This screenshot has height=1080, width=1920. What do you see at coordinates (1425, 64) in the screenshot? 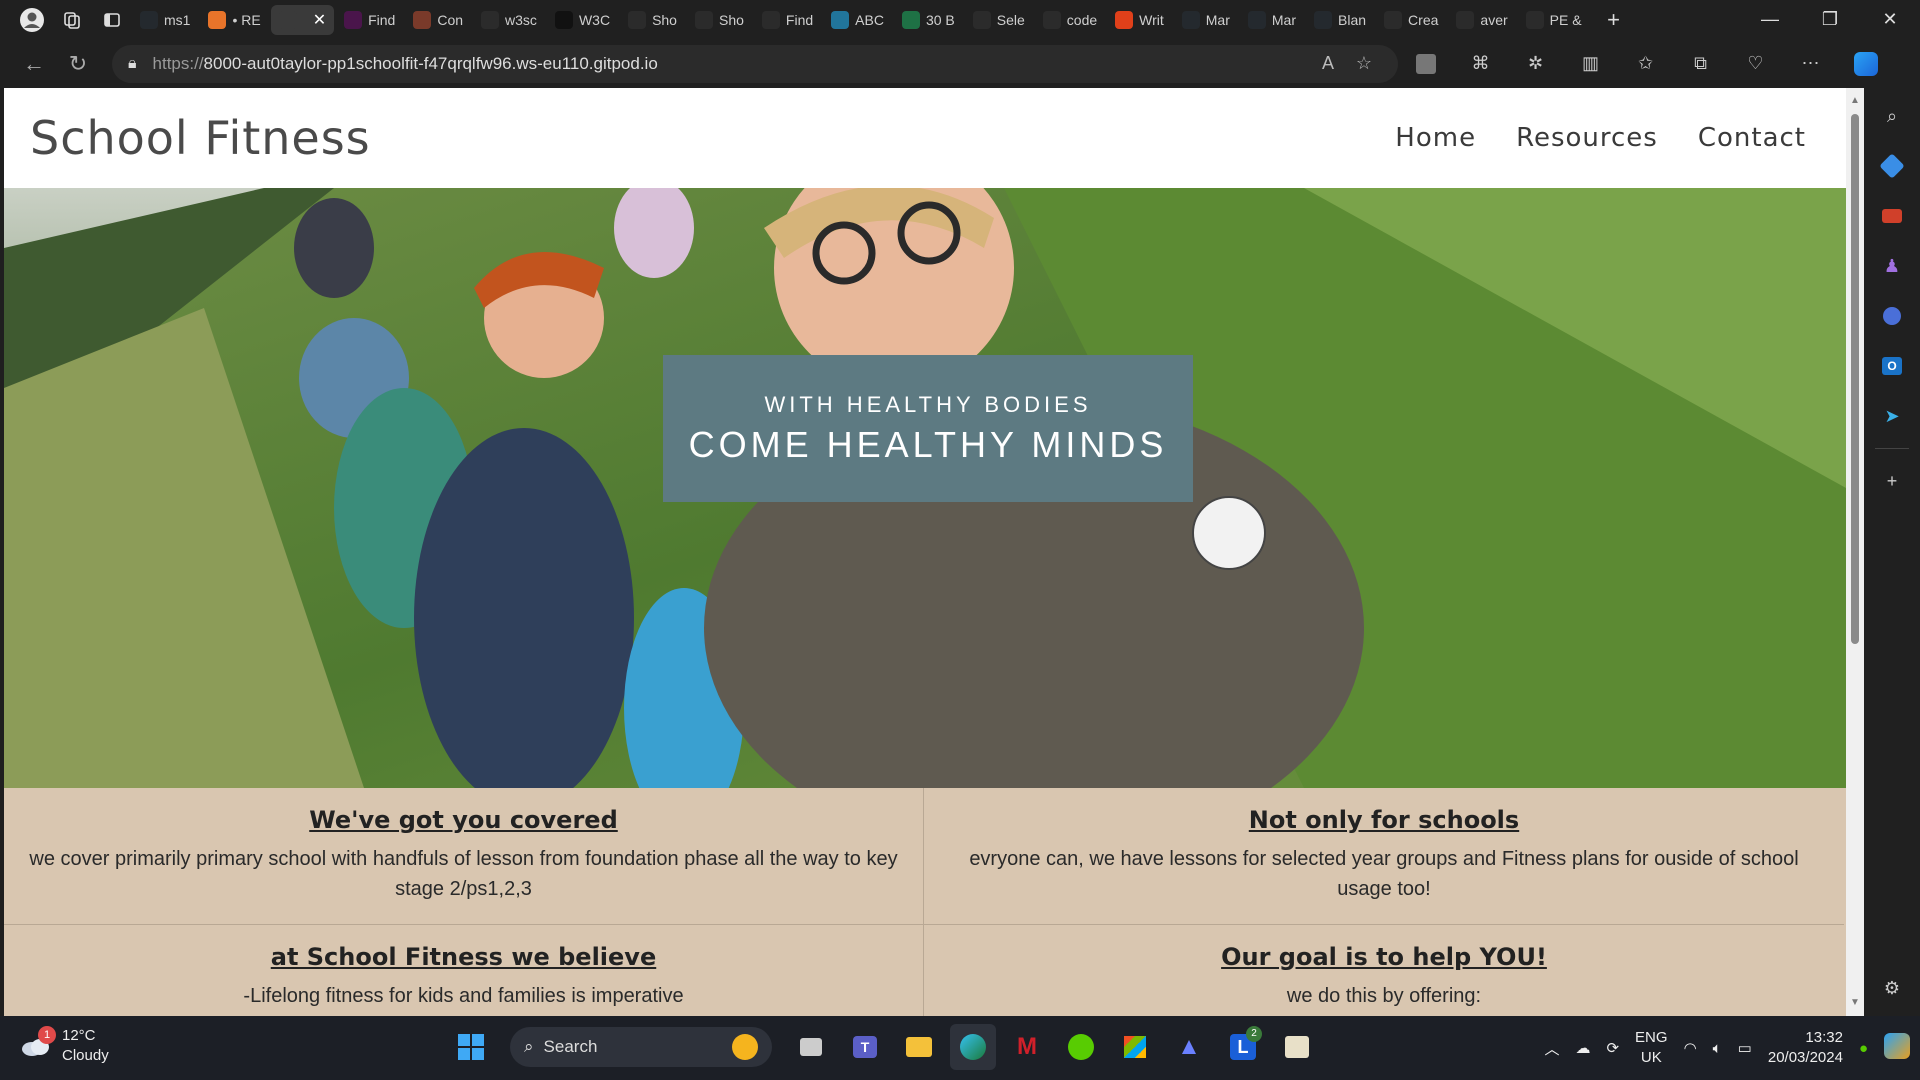
I see `extension-icon` at bounding box center [1425, 64].